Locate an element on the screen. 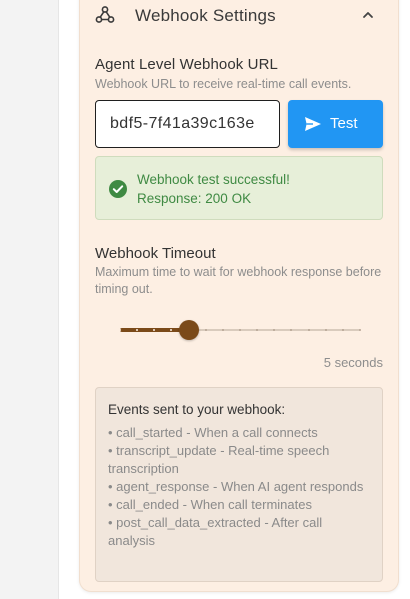  webhook-timeout-label: Webhook Timeout is located at coordinates (155, 253).